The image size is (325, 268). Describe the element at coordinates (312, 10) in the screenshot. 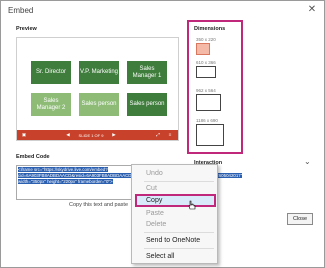

I see `close-icon: ✕` at that location.